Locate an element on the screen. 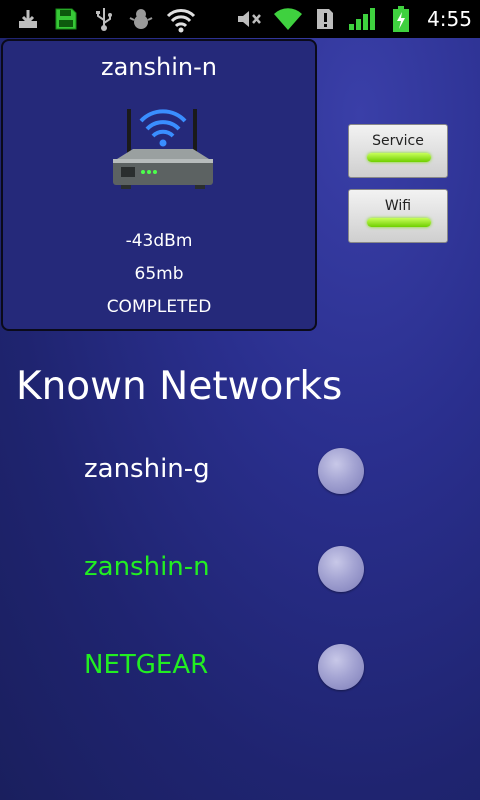 The height and width of the screenshot is (800, 480). usb-icon is located at coordinates (104, 19).